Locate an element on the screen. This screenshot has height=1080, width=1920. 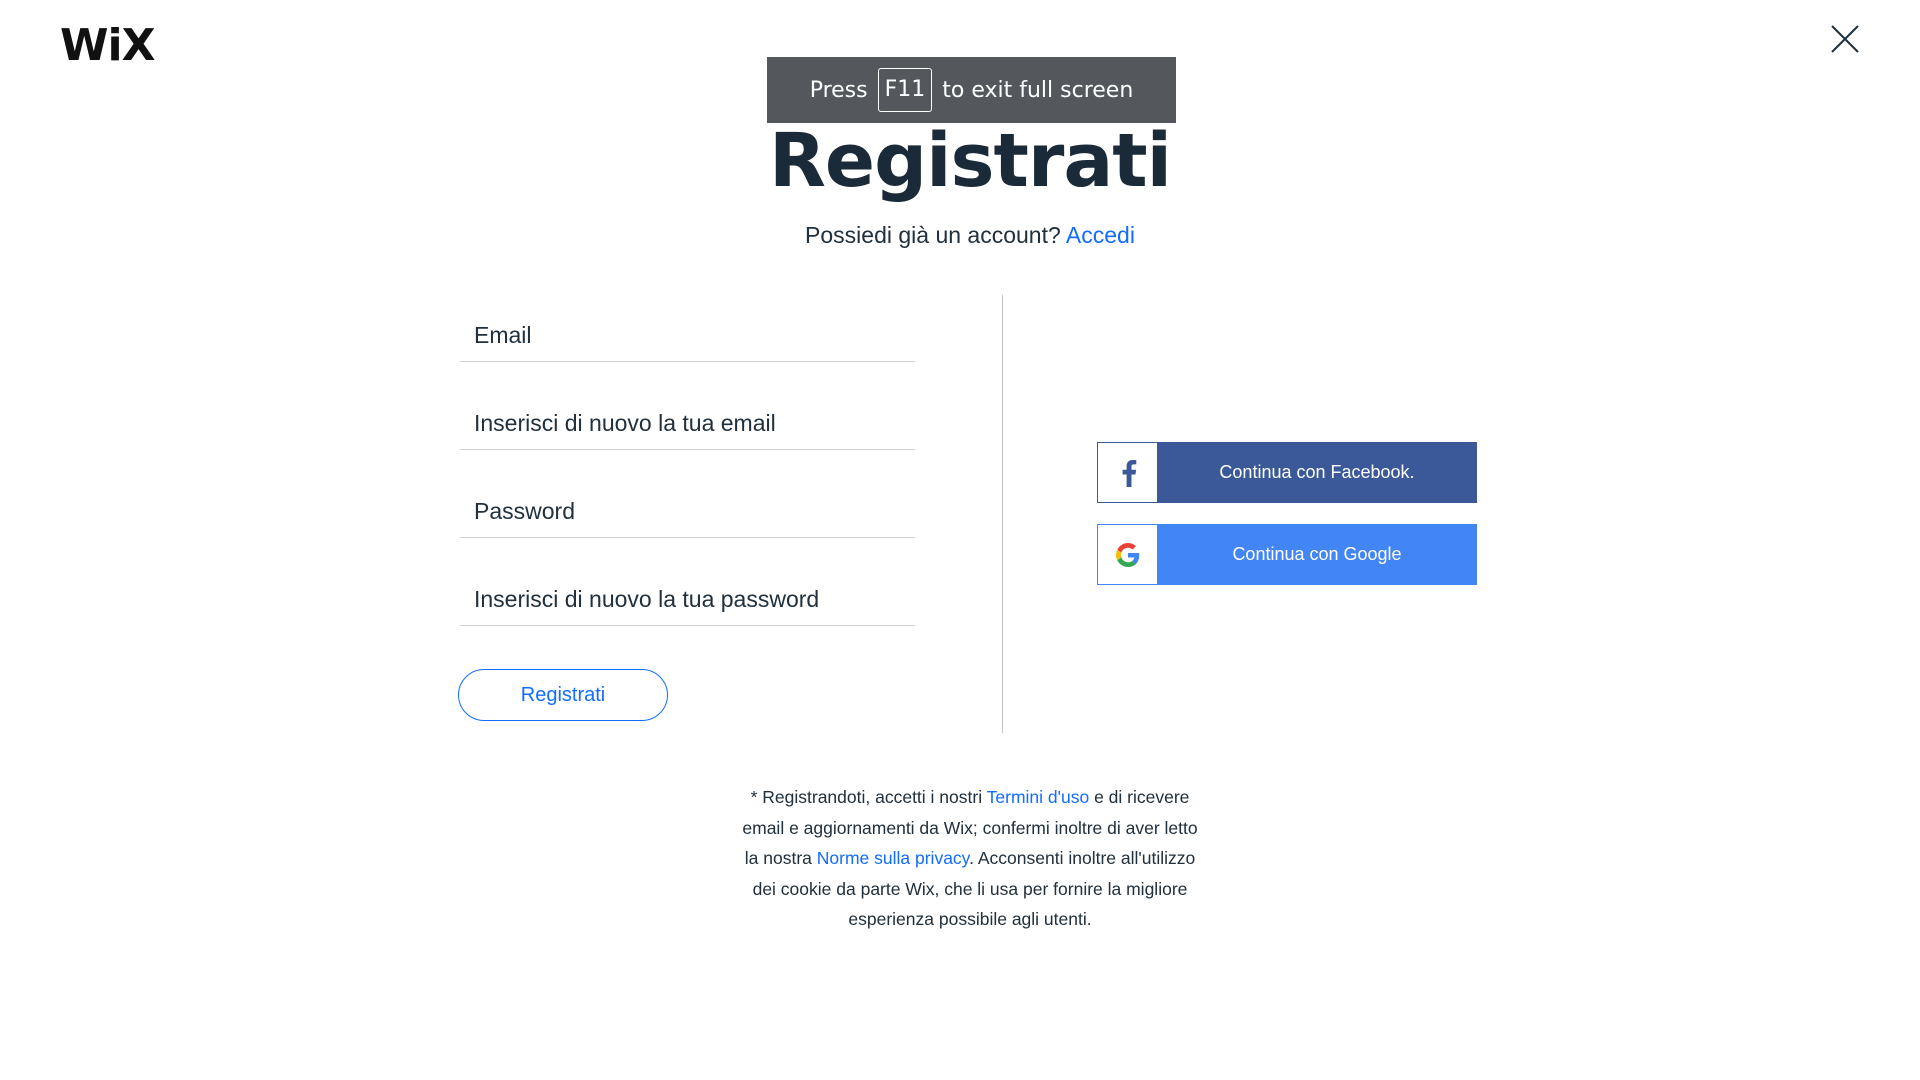
fullscreen-toast: Press F11 to exit full screen is located at coordinates (971, 90).